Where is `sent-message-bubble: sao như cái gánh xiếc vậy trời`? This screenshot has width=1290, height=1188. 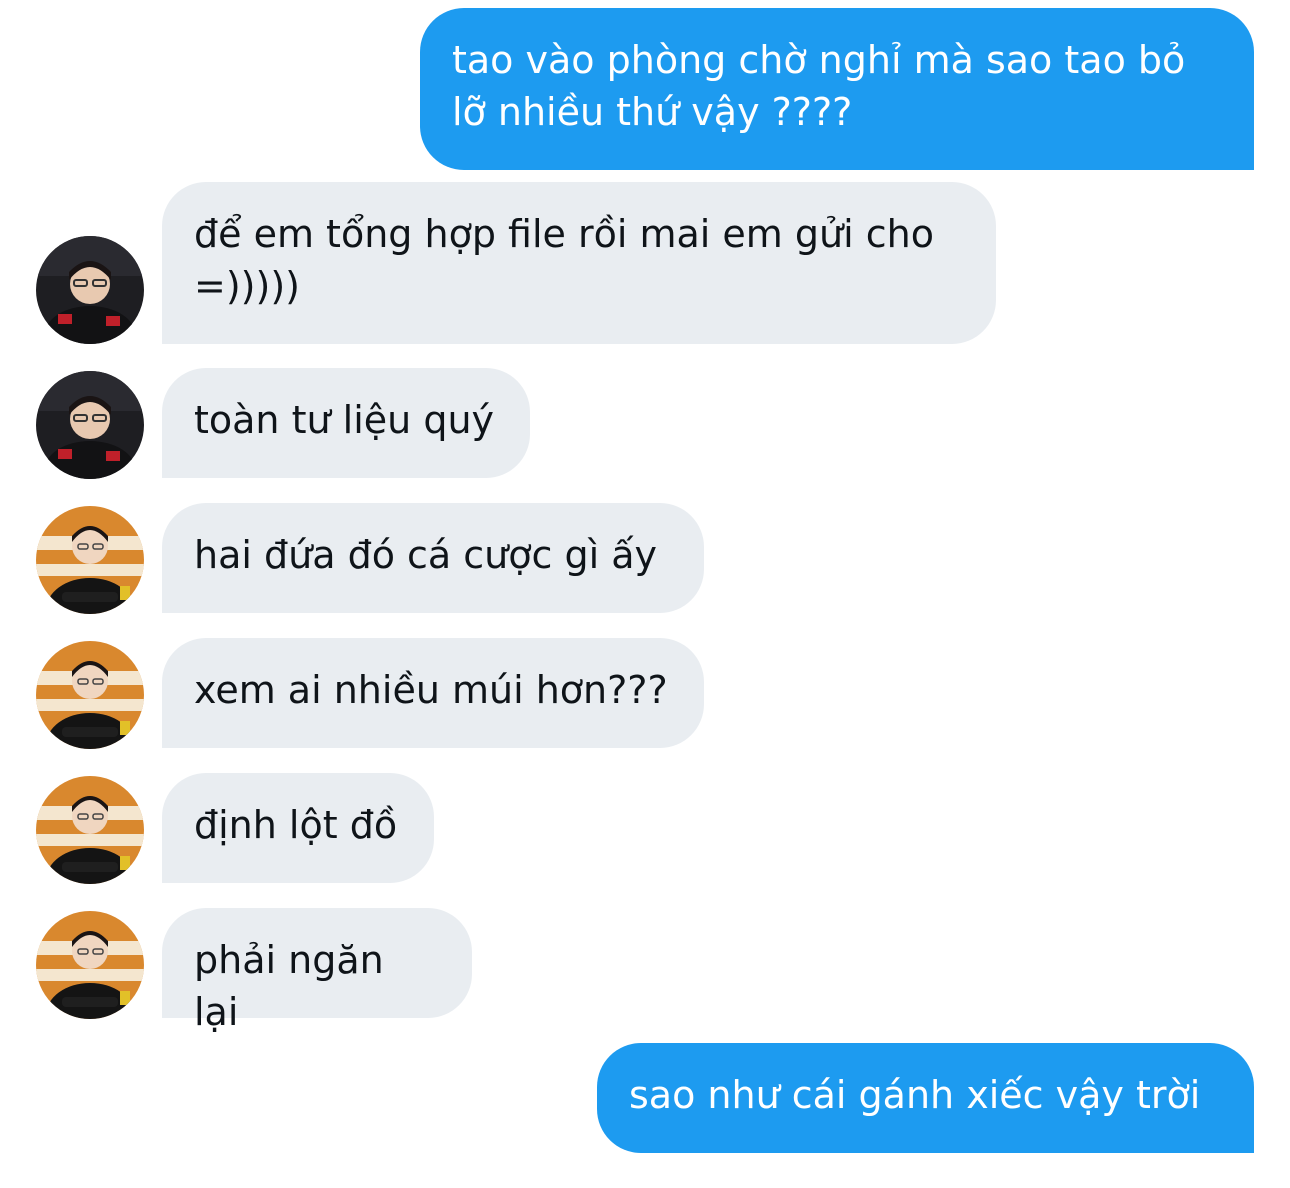 sent-message-bubble: sao như cái gánh xiếc vậy trời is located at coordinates (925, 1098).